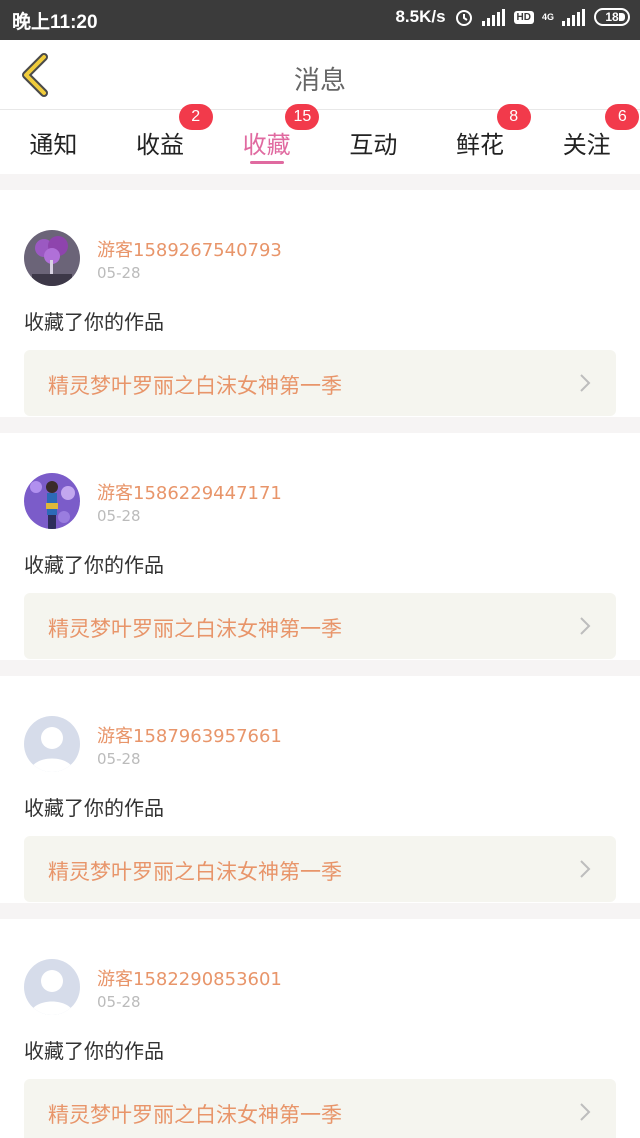  What do you see at coordinates (320, 20) in the screenshot?
I see `status-bar: 晚上11:20 8.5K/s HD 4G 18` at bounding box center [320, 20].